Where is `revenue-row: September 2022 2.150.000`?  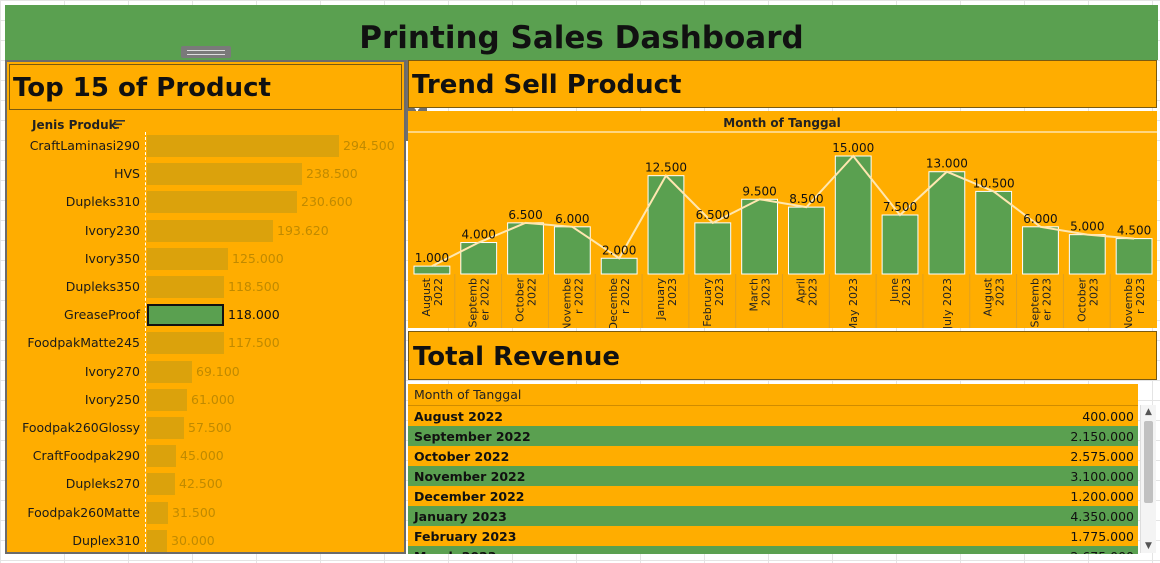
revenue-row: September 2022 2.150.000 is located at coordinates (773, 436).